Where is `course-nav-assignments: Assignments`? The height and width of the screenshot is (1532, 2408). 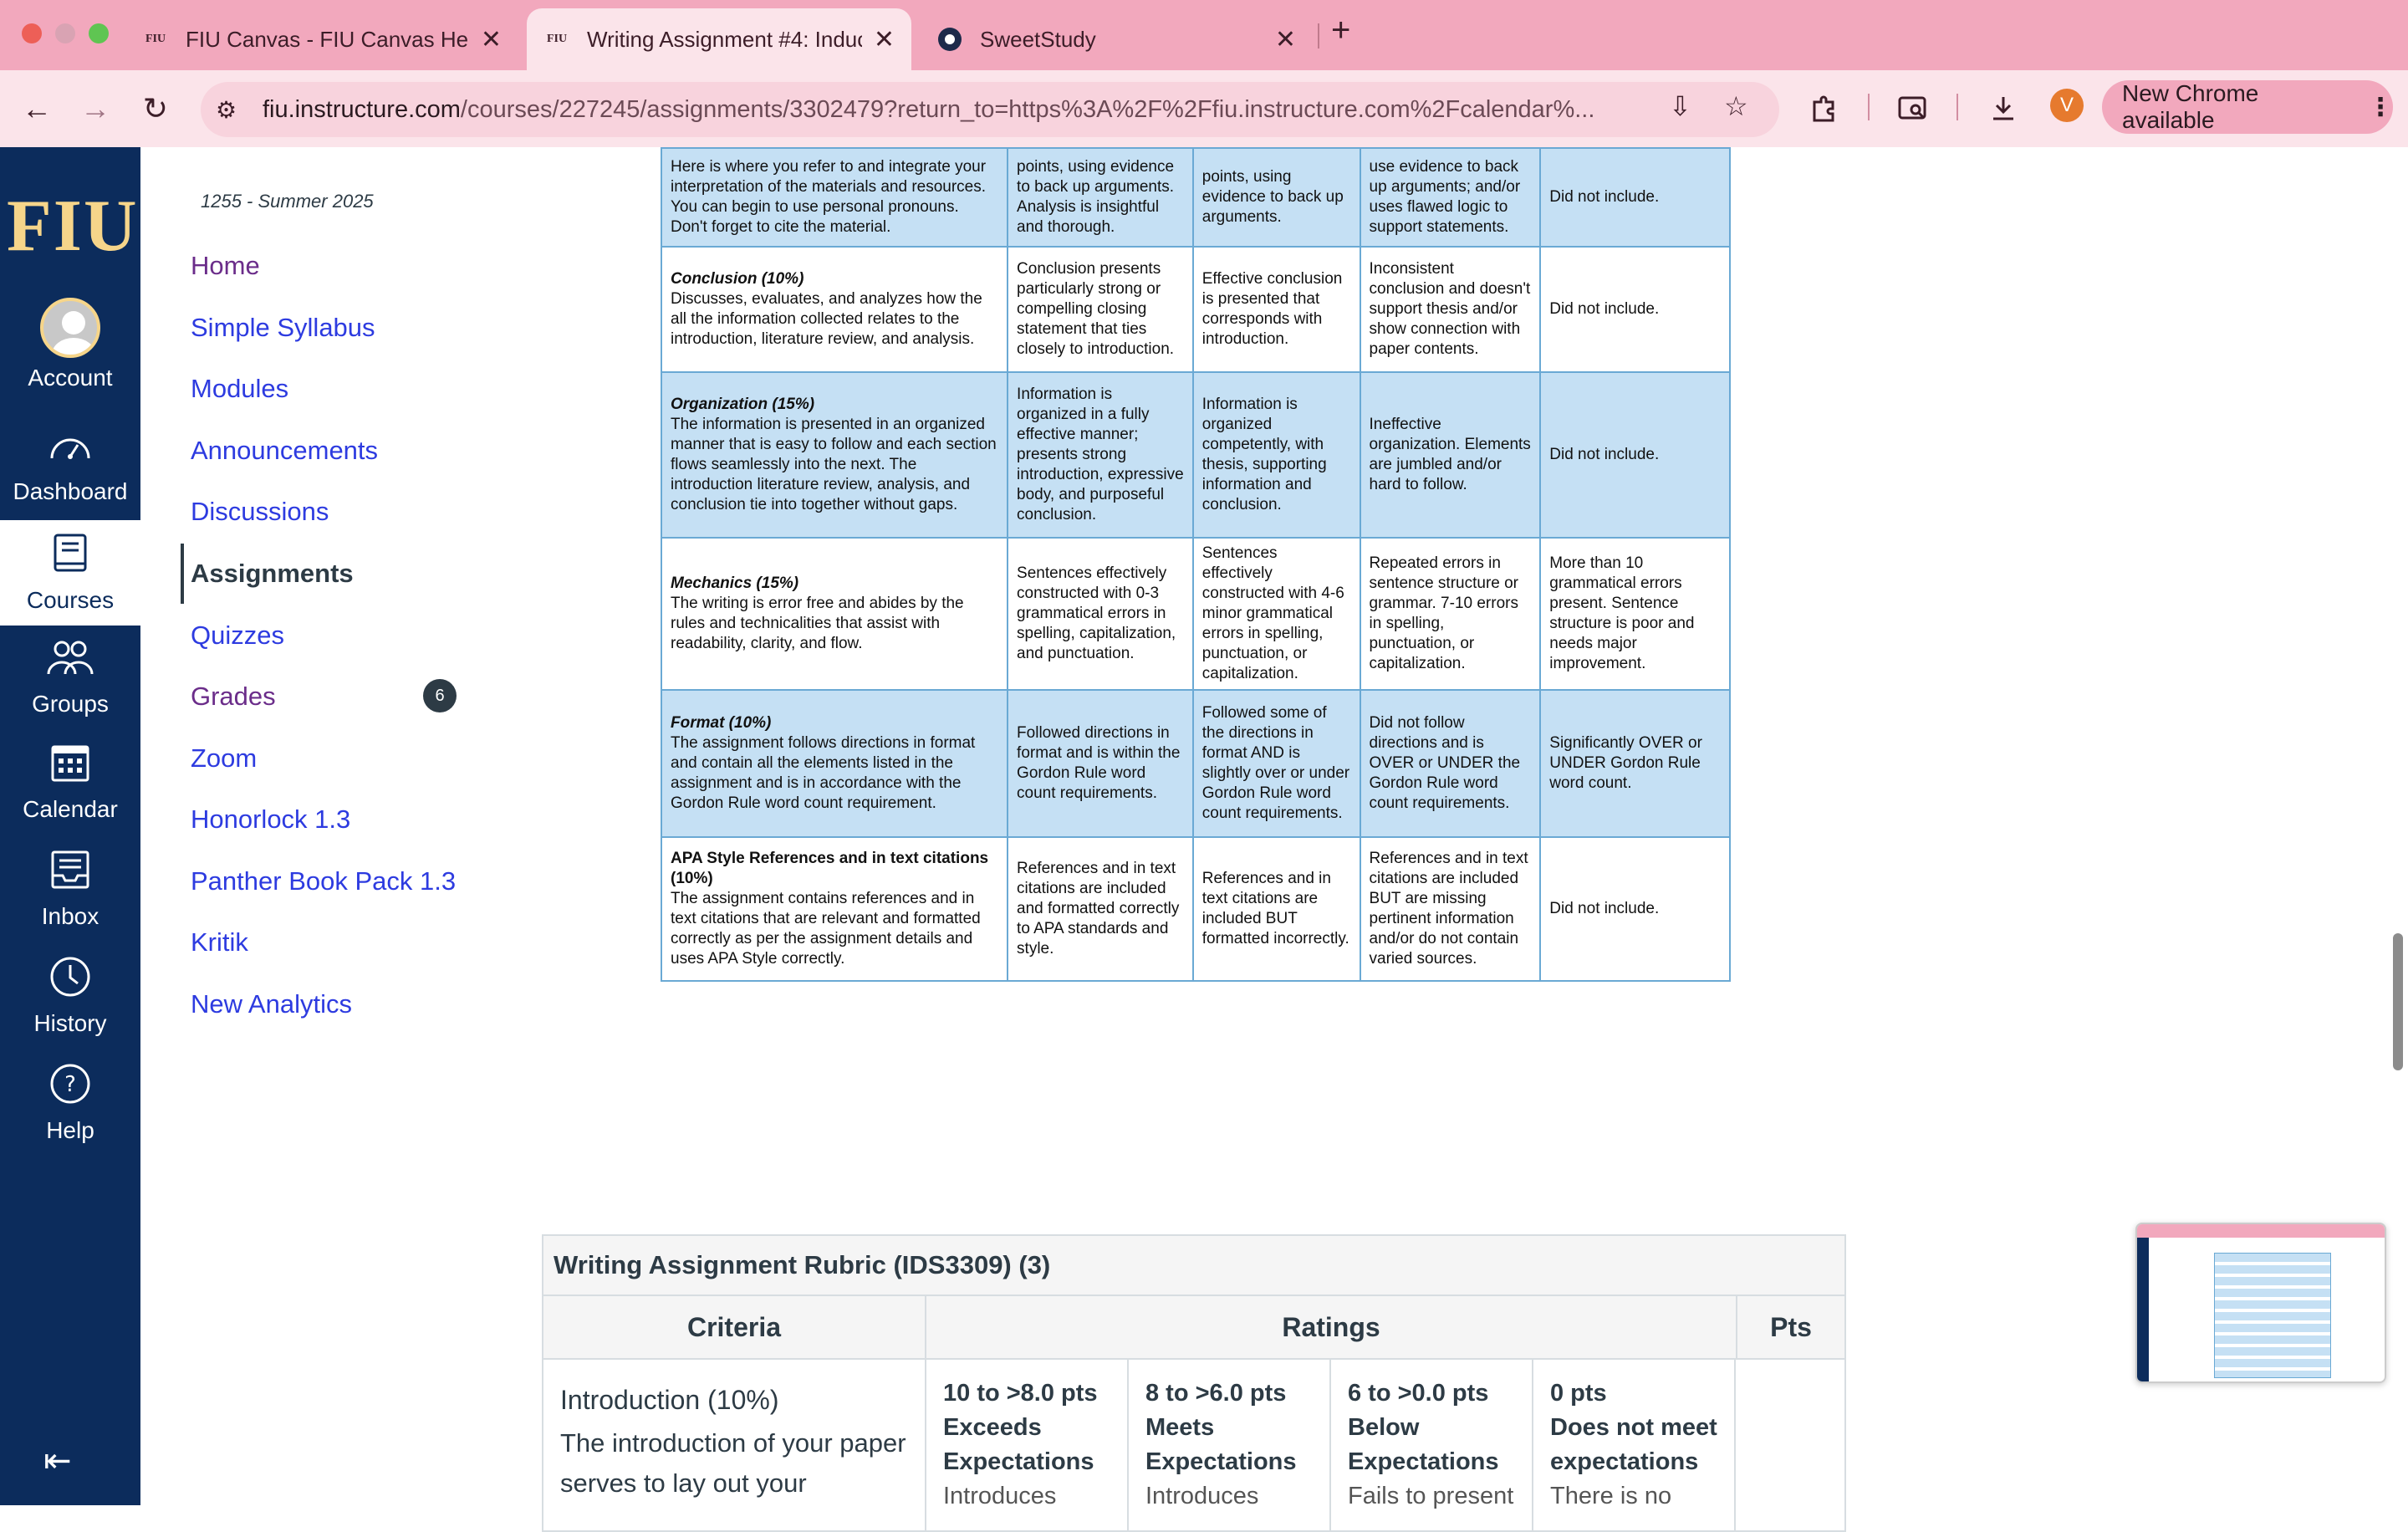 course-nav-assignments: Assignments is located at coordinates (272, 574).